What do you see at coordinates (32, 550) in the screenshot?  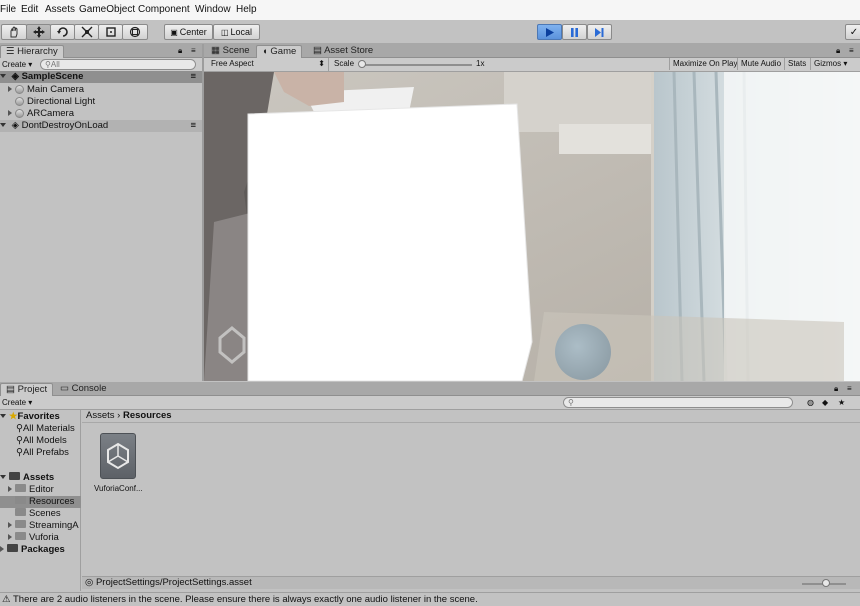 I see `packages-row: Packages` at bounding box center [32, 550].